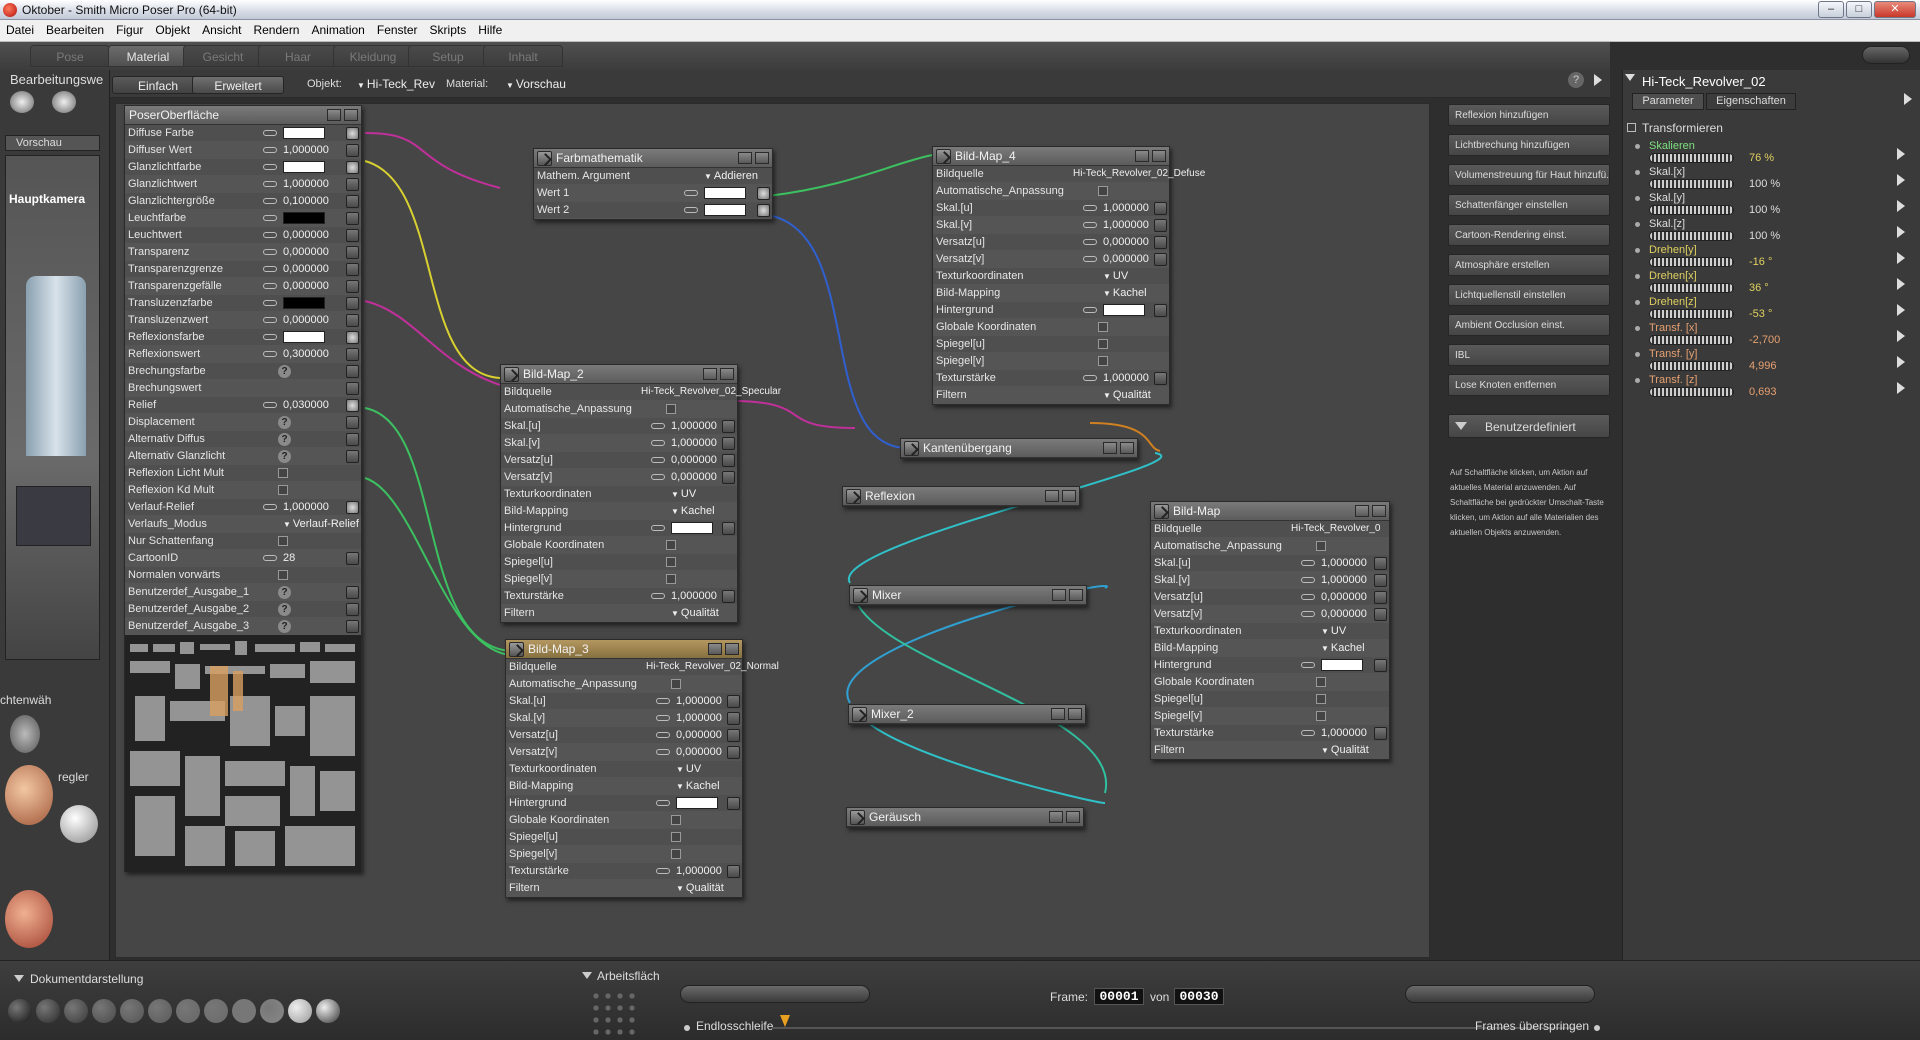  I want to click on param-value: -53 °, so click(1760, 314).